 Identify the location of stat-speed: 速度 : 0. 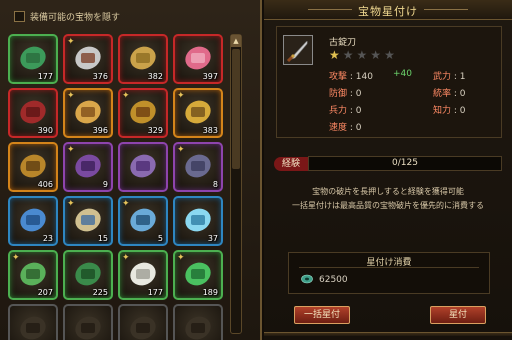
(345, 128).